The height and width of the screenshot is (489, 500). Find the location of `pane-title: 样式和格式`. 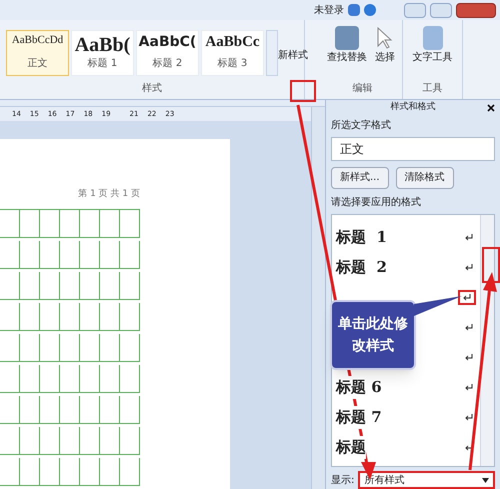

pane-title: 样式和格式 is located at coordinates (413, 107).